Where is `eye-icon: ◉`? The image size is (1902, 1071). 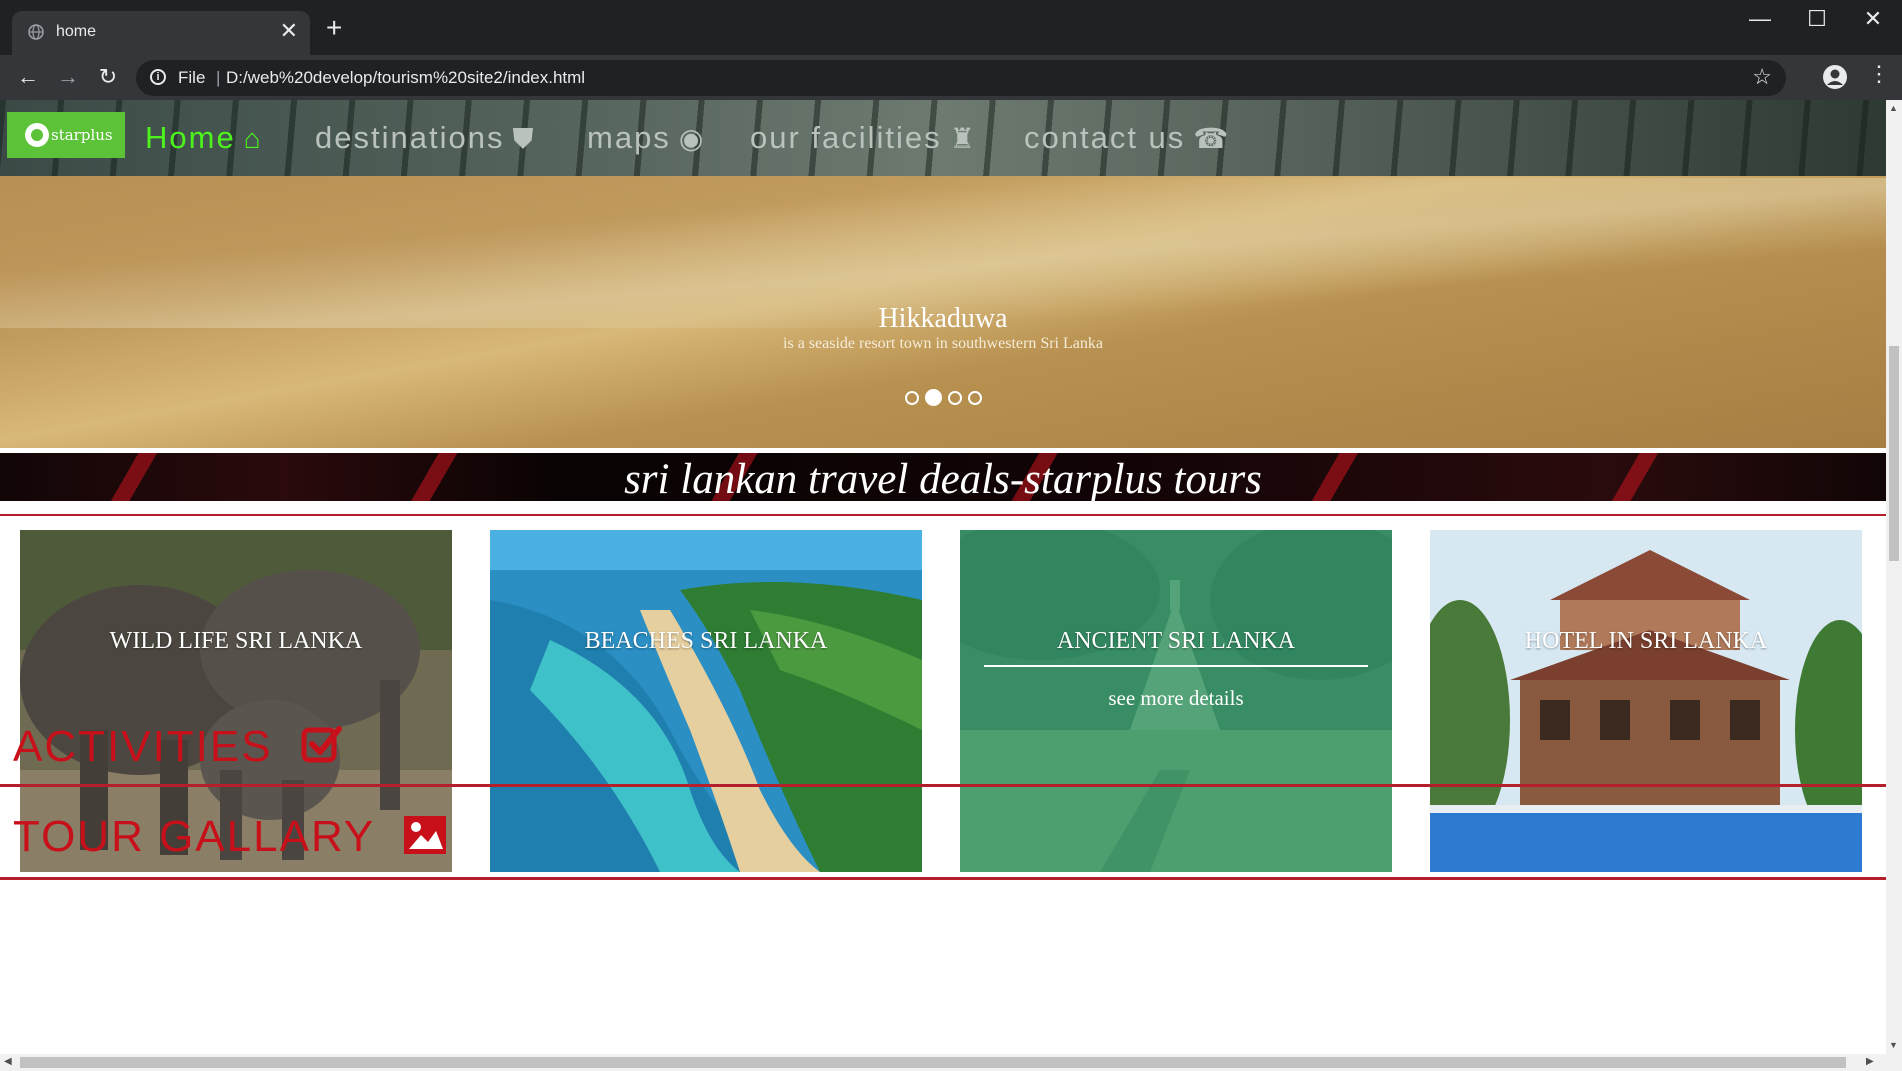
eye-icon: ◉ is located at coordinates (692, 138).